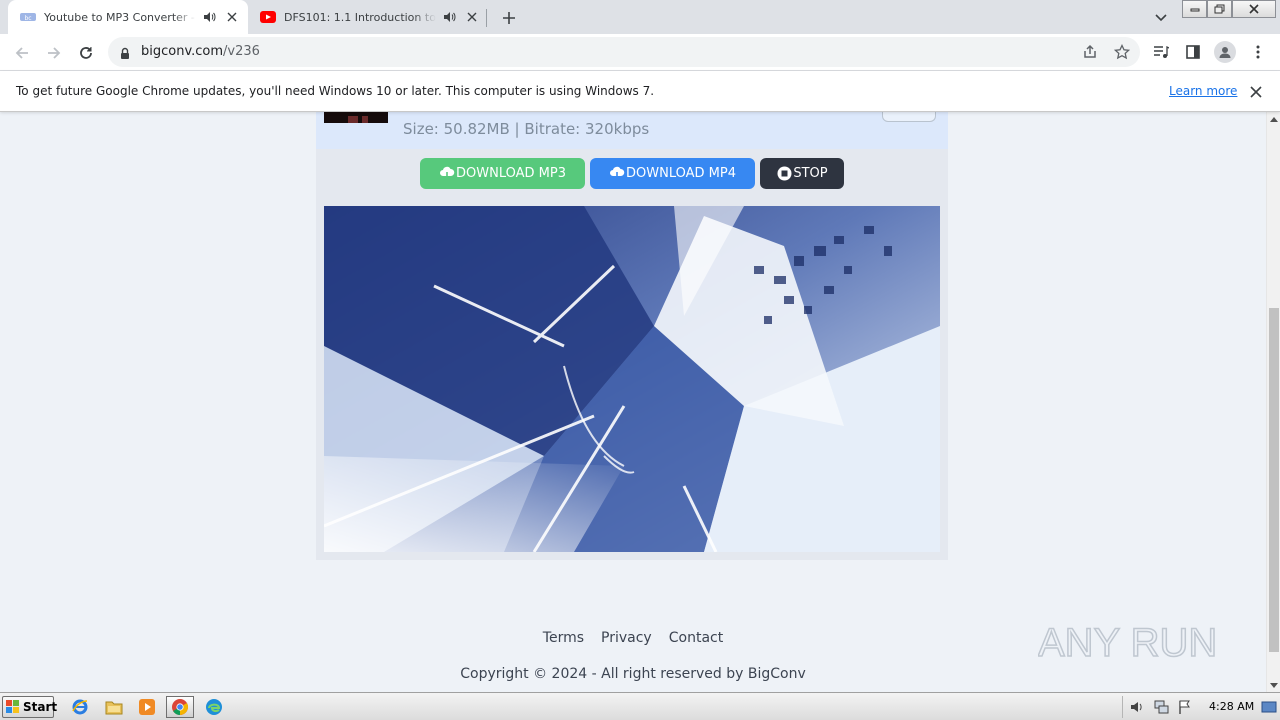 This screenshot has width=1280, height=720. What do you see at coordinates (509, 18) in the screenshot?
I see `new-tab-icon` at bounding box center [509, 18].